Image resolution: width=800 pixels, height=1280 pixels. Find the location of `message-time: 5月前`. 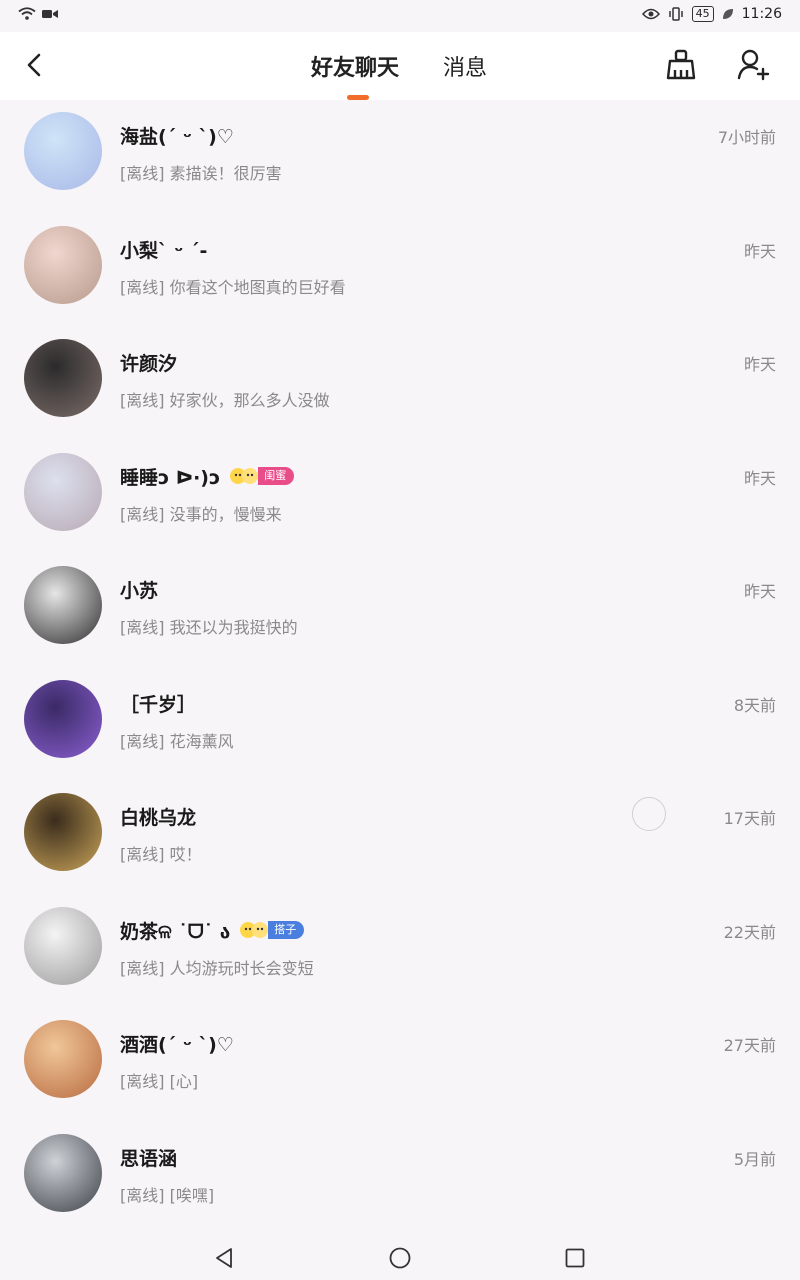

message-time: 5月前 is located at coordinates (754, 1159).